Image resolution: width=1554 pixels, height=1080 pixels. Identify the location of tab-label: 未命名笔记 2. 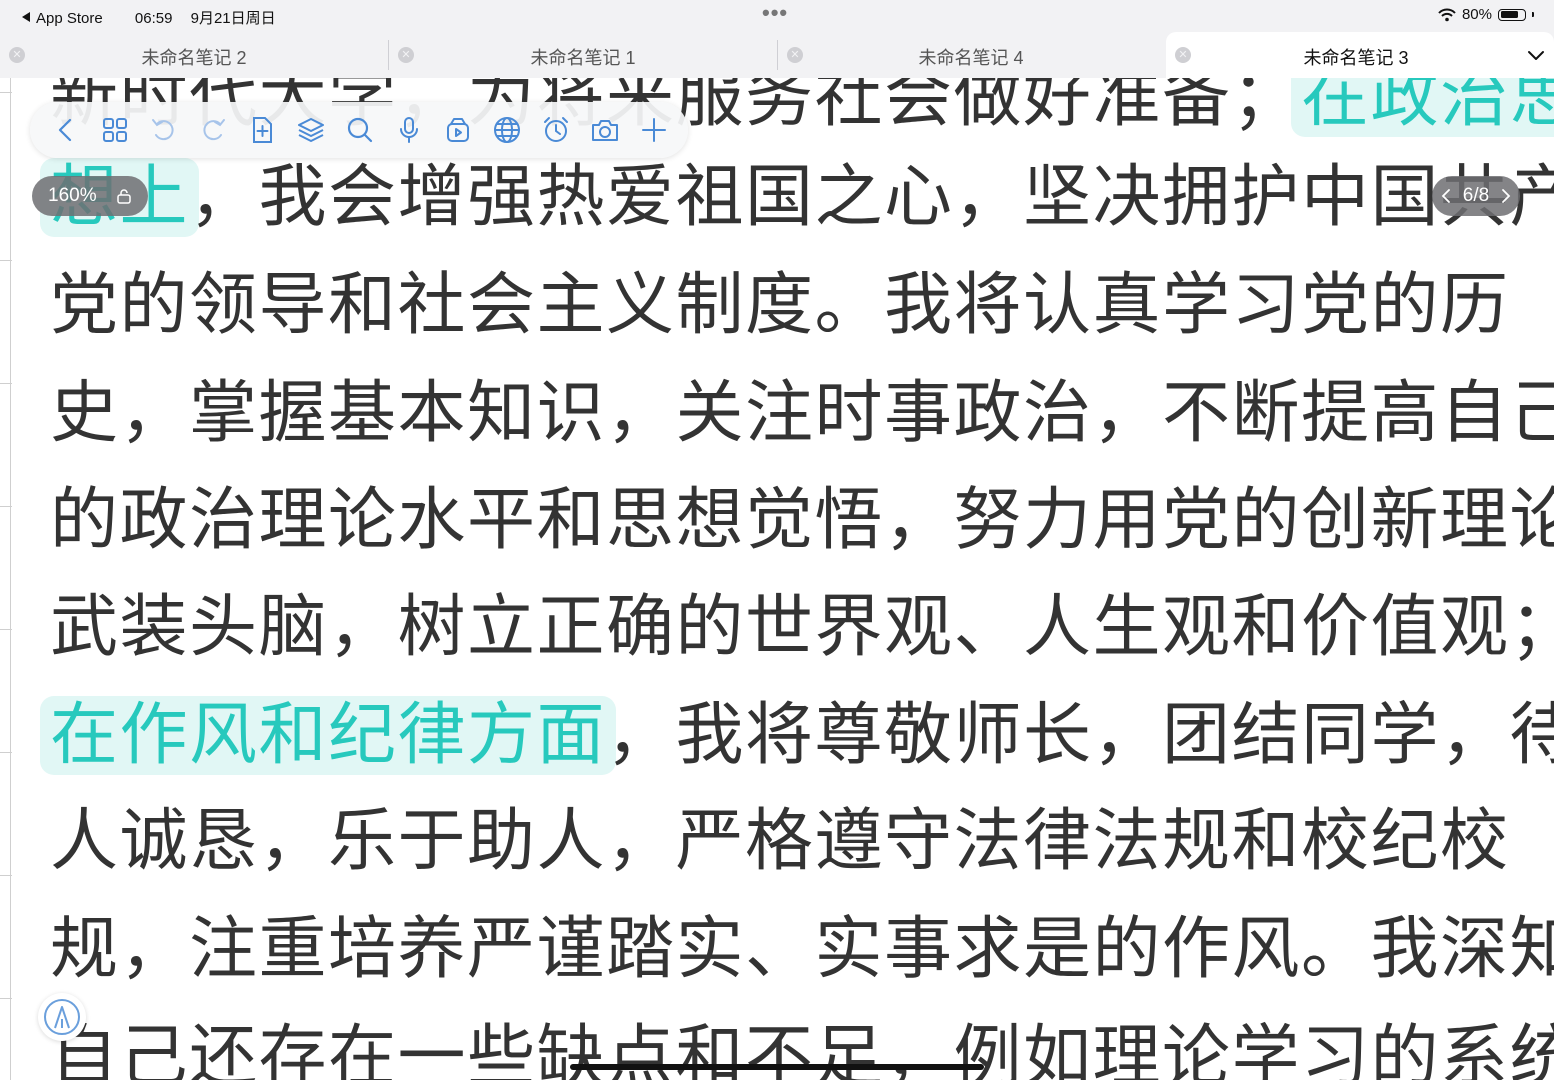
(194, 58).